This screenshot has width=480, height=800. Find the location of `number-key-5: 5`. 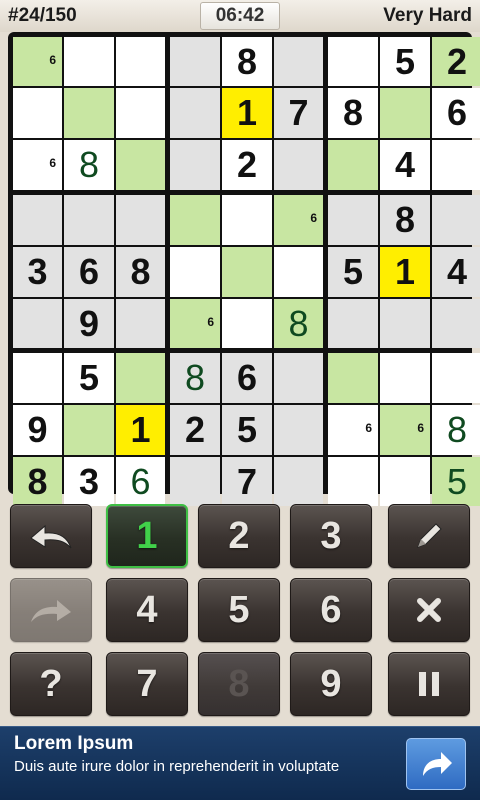

number-key-5: 5 is located at coordinates (239, 610).